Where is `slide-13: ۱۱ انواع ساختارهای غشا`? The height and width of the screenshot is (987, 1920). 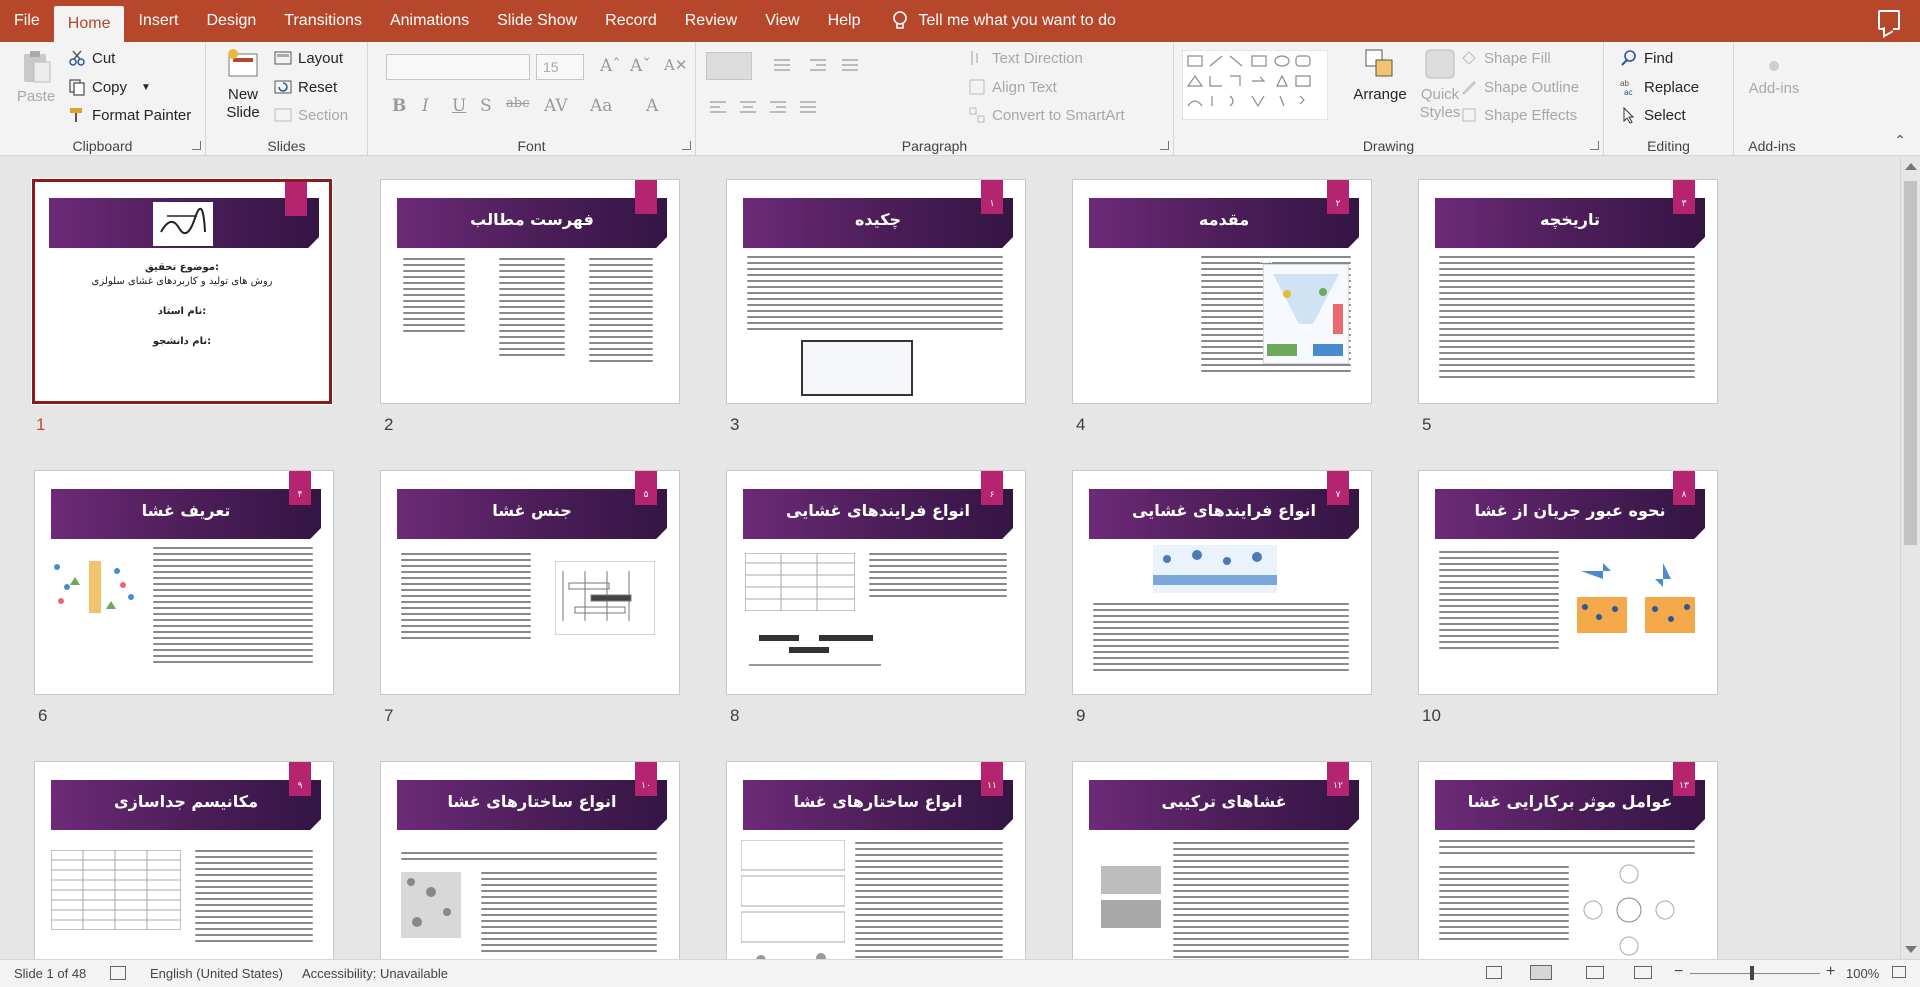
slide-13: ۱۱ انواع ساختارهای غشا is located at coordinates (876, 860).